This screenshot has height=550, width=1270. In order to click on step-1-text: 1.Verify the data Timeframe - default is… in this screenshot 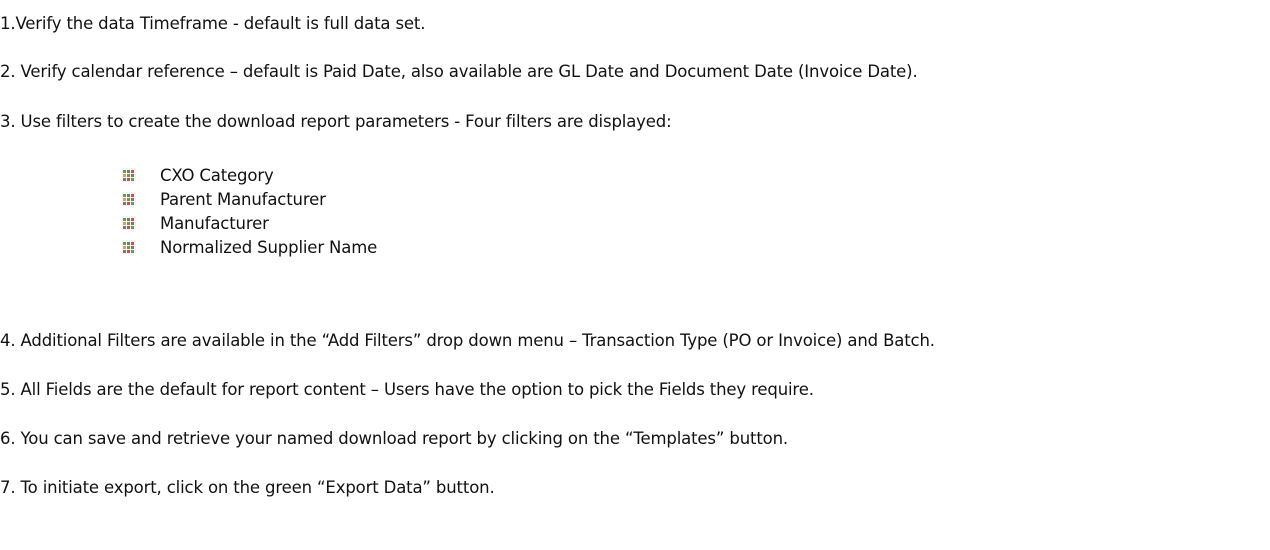, I will do `click(213, 23)`.